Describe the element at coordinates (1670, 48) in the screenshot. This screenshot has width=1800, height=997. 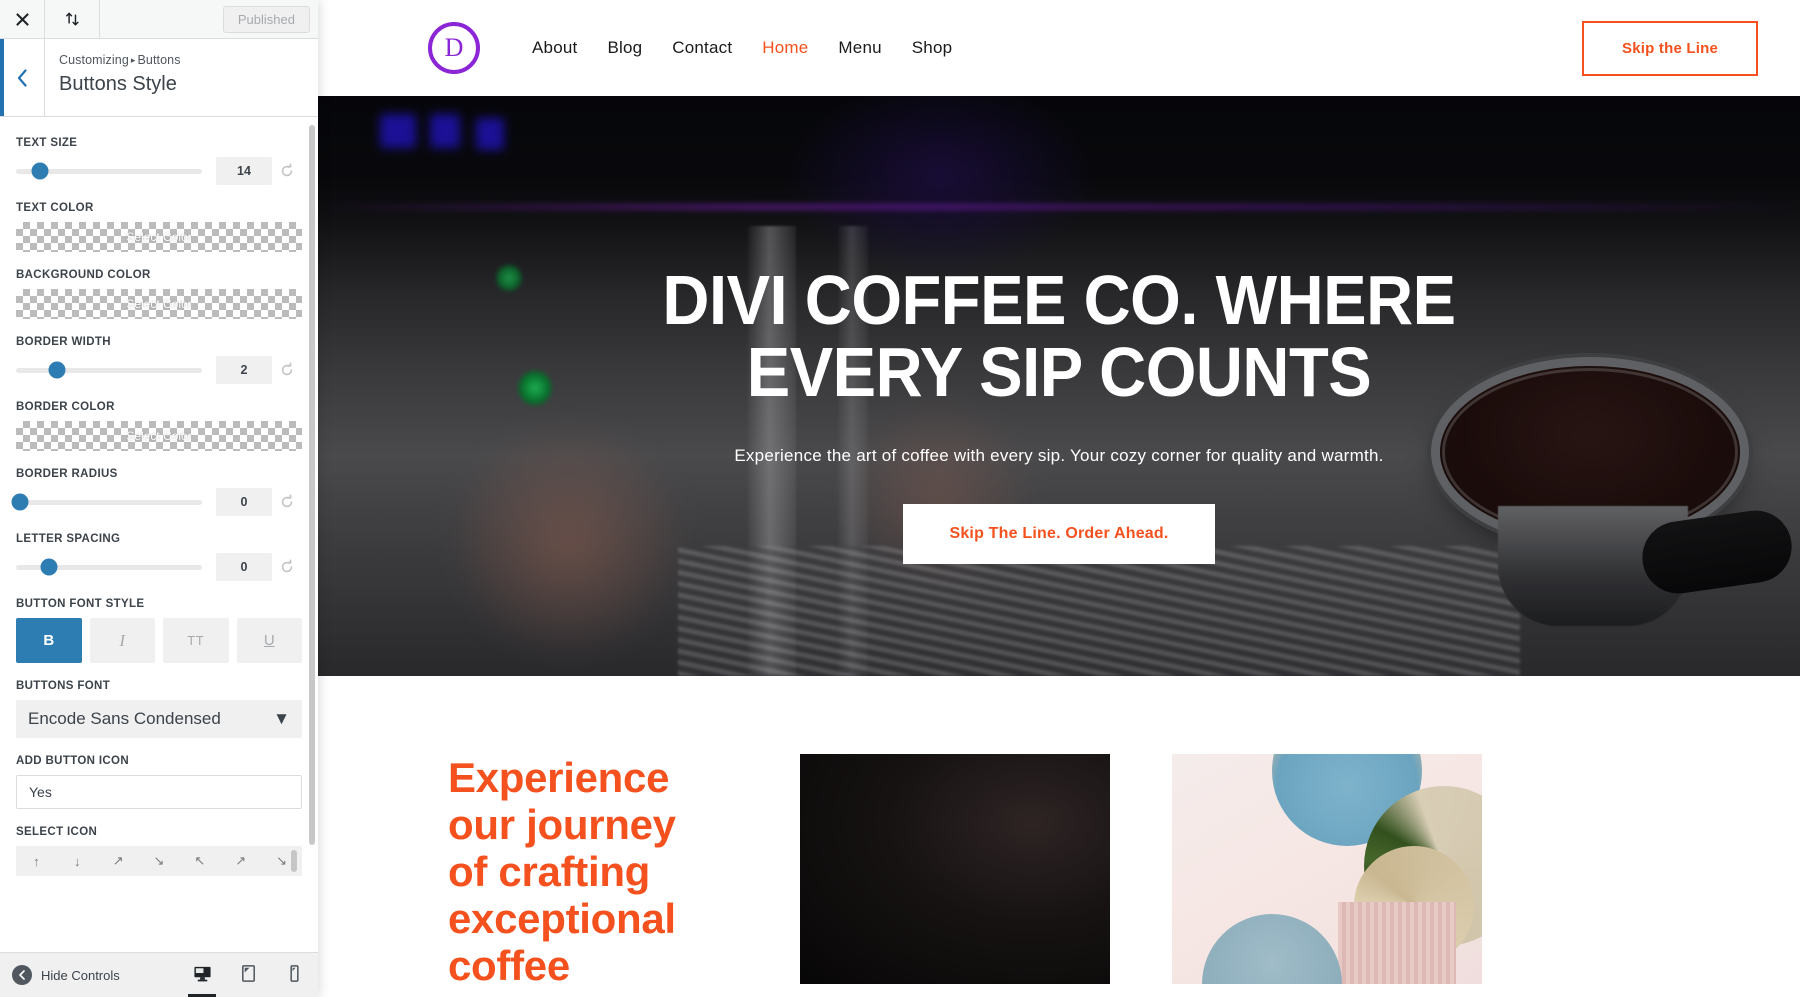
I see `header-cta-button: Skip the Line` at that location.